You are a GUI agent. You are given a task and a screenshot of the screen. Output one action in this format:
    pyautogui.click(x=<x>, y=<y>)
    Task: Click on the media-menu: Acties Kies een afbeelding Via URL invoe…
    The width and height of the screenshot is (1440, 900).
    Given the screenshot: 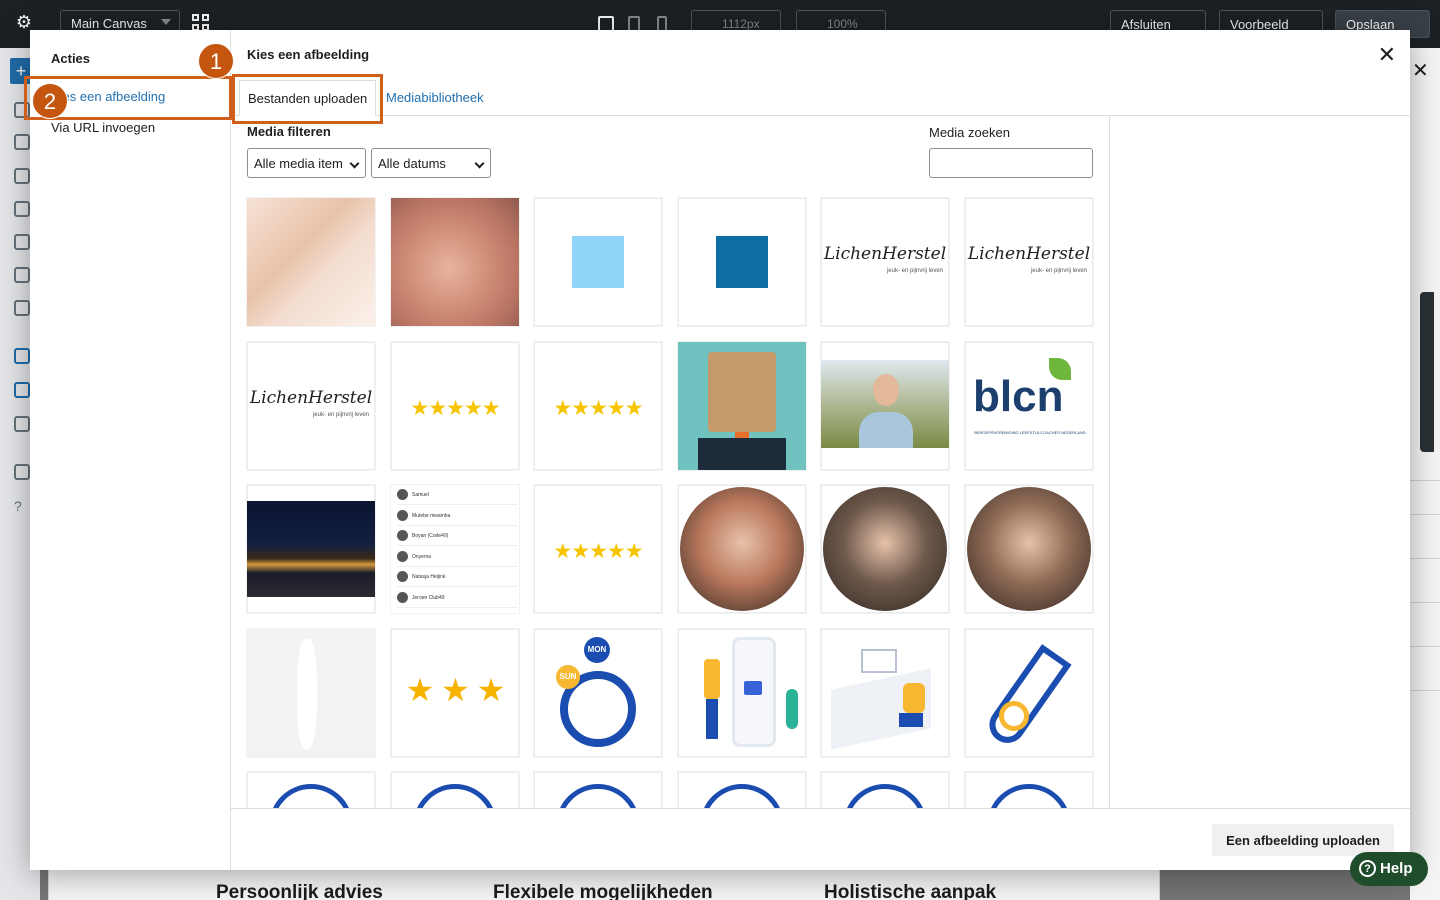 What is the action you would take?
    pyautogui.click(x=130, y=450)
    